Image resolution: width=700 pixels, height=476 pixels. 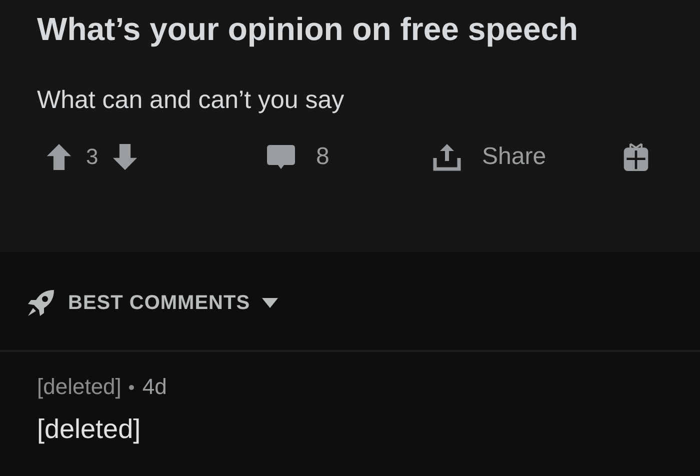 What do you see at coordinates (89, 429) in the screenshot?
I see `comment-body: [deleted]` at bounding box center [89, 429].